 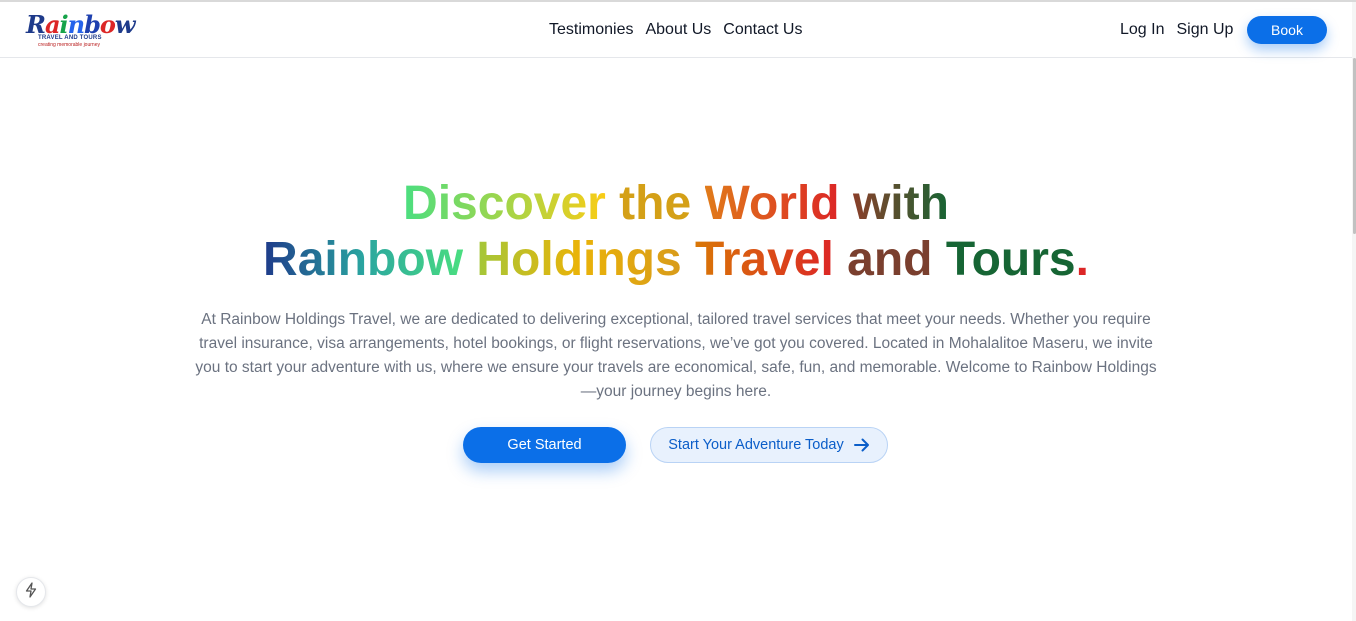 I want to click on bolt-icon, so click(x=31, y=592).